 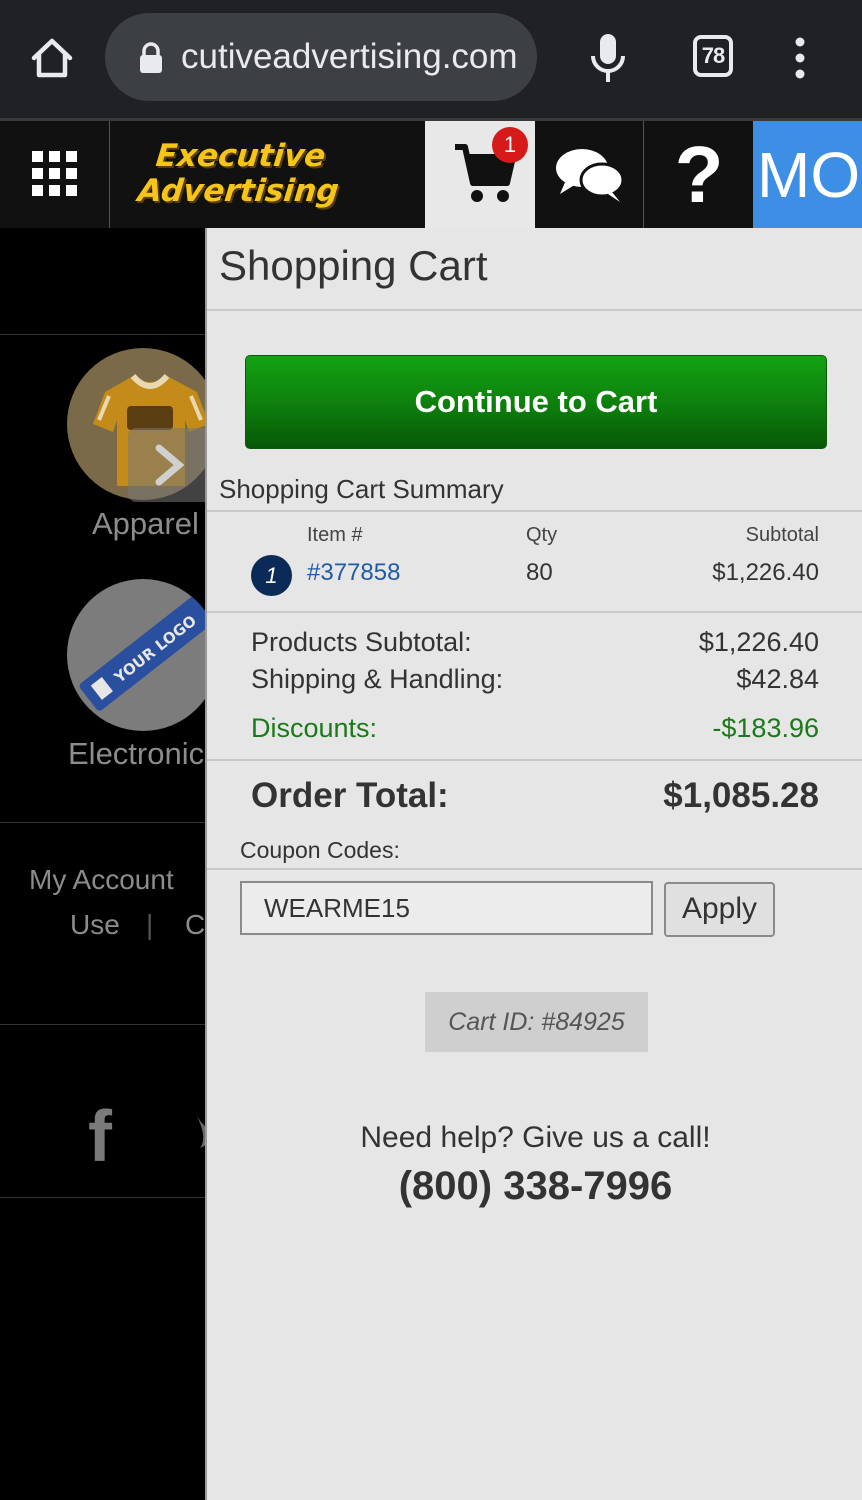 I want to click on facebook-icon: f, so click(x=100, y=1137).